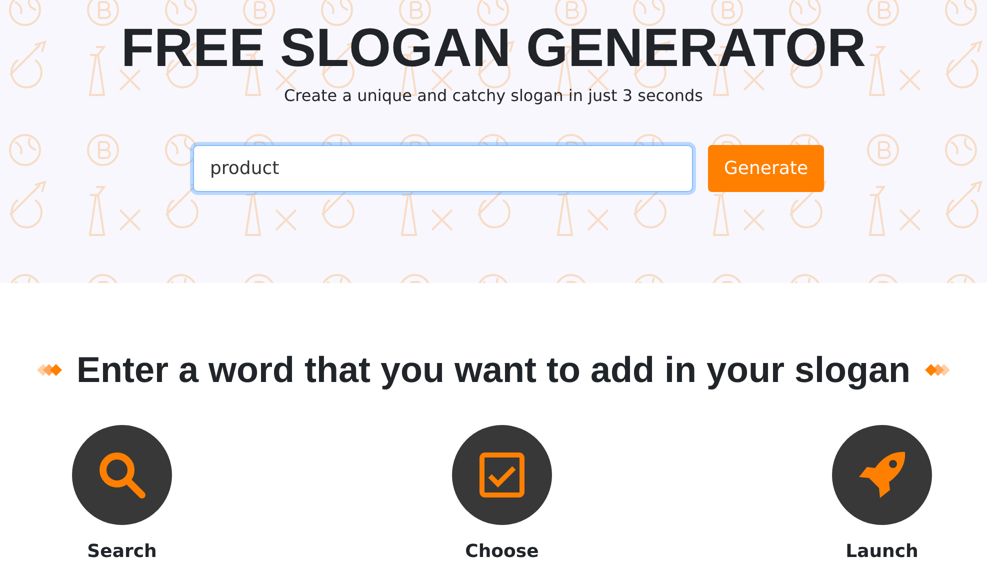 Image resolution: width=987 pixels, height=577 pixels. I want to click on checkbox-icon, so click(502, 475).